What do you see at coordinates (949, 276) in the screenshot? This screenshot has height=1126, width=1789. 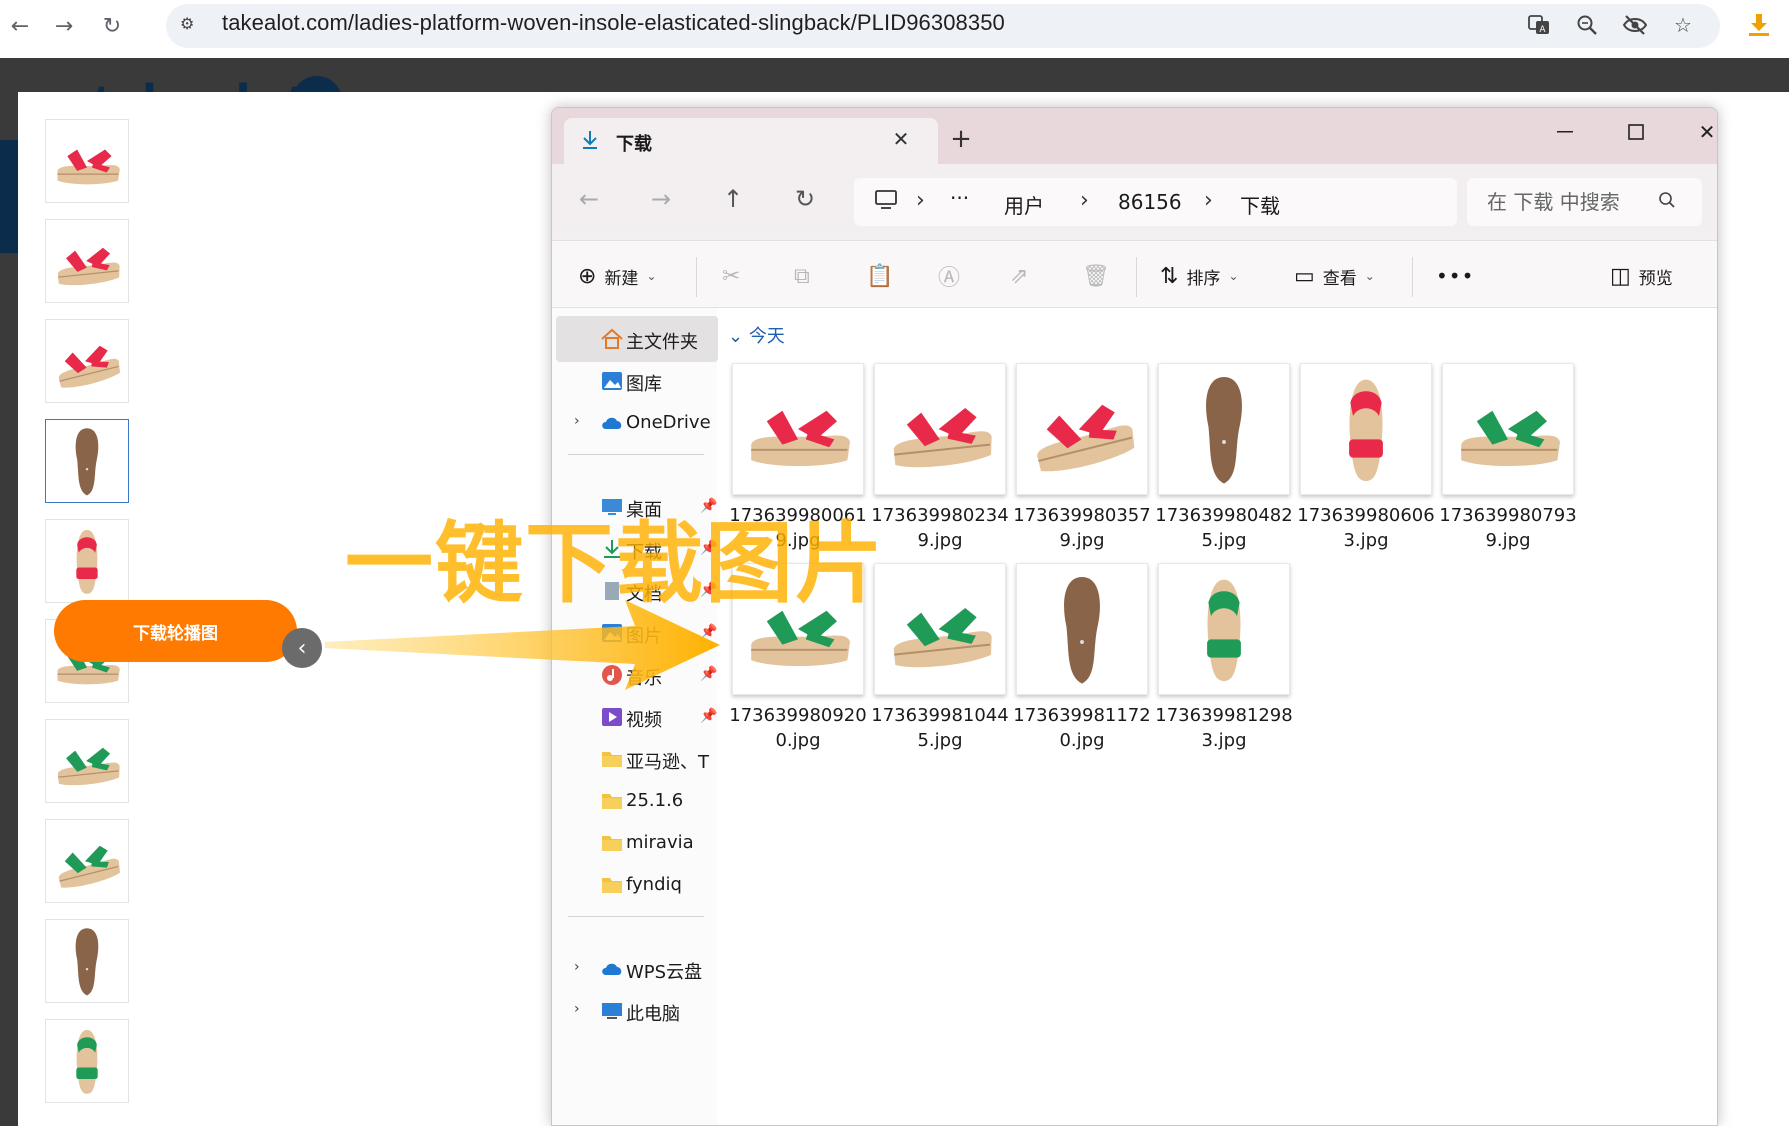 I see `rename-icon: Ⓐ` at bounding box center [949, 276].